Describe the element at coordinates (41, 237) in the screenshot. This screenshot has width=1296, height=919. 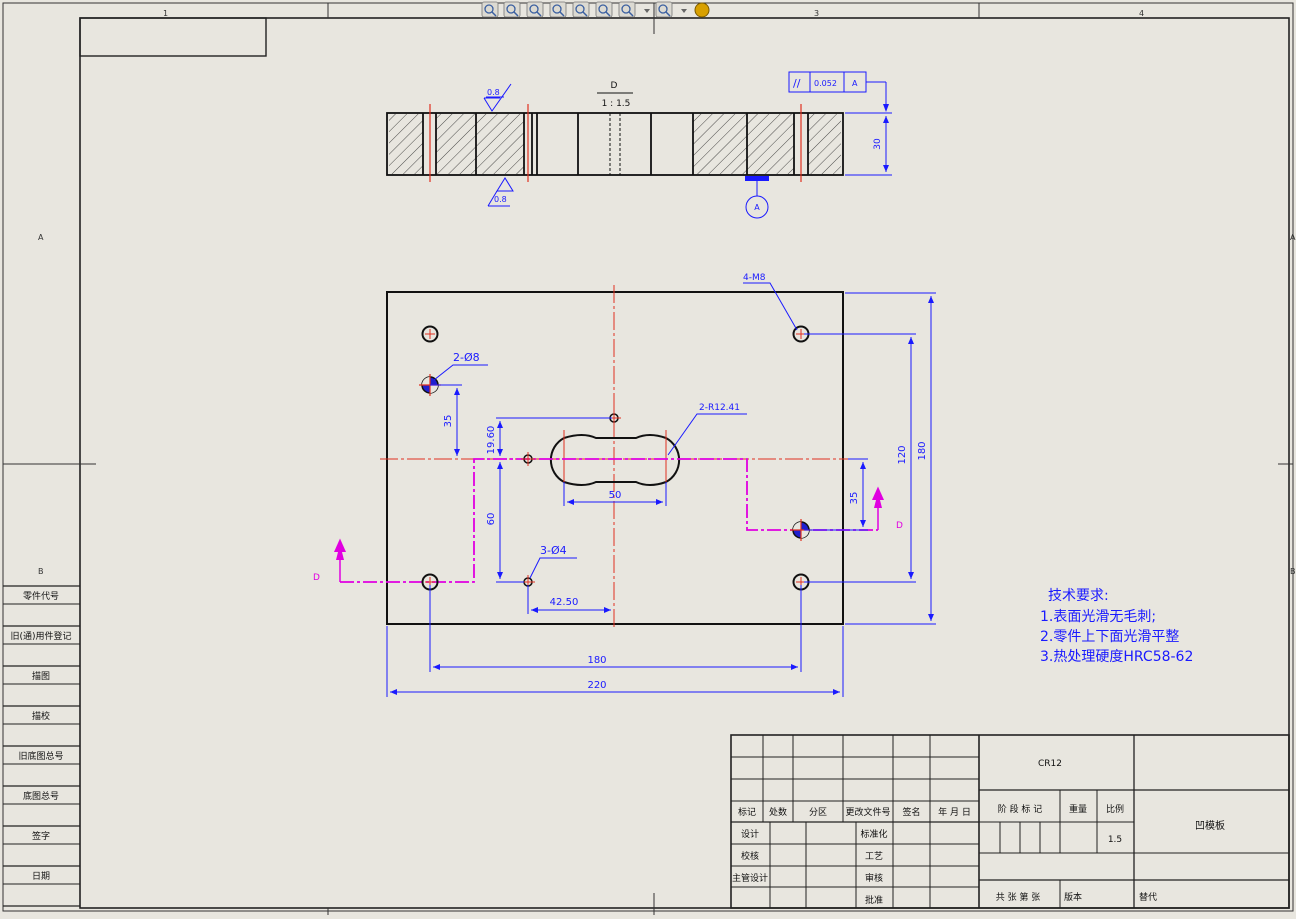
I see `zone-label-a: A` at that location.